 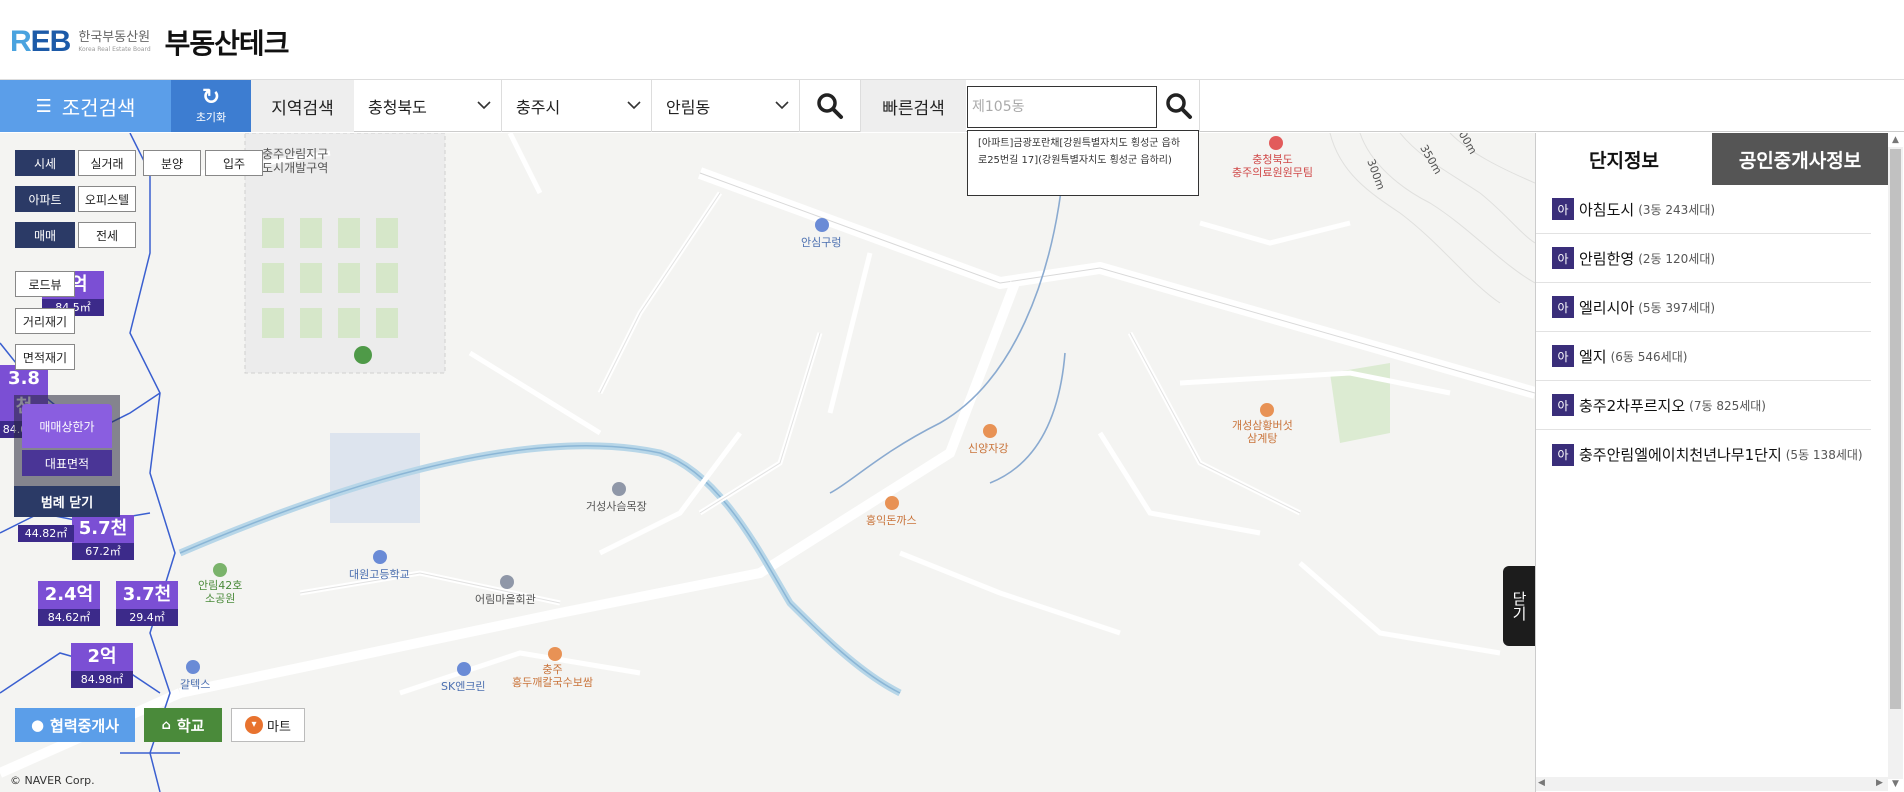 I want to click on complex-info: (6동 546세대), so click(x=1649, y=356).